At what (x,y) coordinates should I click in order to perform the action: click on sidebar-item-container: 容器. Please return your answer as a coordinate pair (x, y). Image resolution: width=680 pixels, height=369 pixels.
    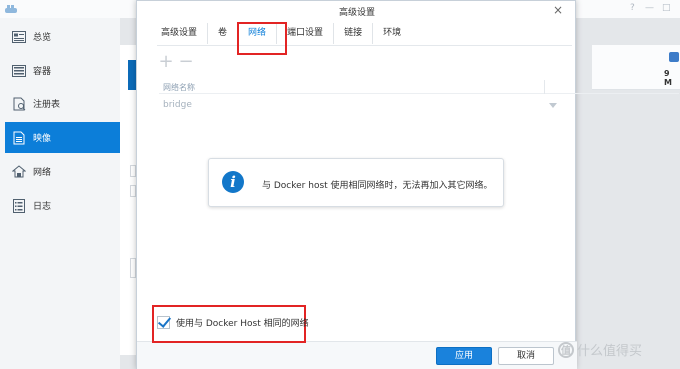
    Looking at the image, I should click on (62, 70).